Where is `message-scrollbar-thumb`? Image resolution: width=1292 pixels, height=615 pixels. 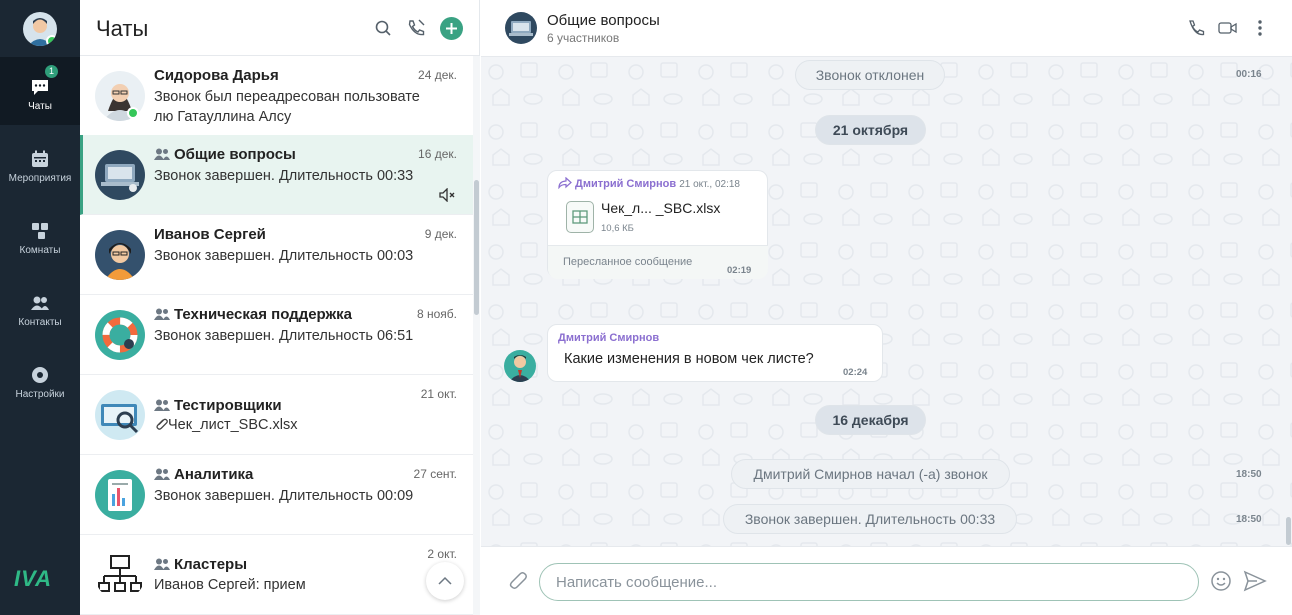
message-scrollbar-thumb is located at coordinates (1288, 531).